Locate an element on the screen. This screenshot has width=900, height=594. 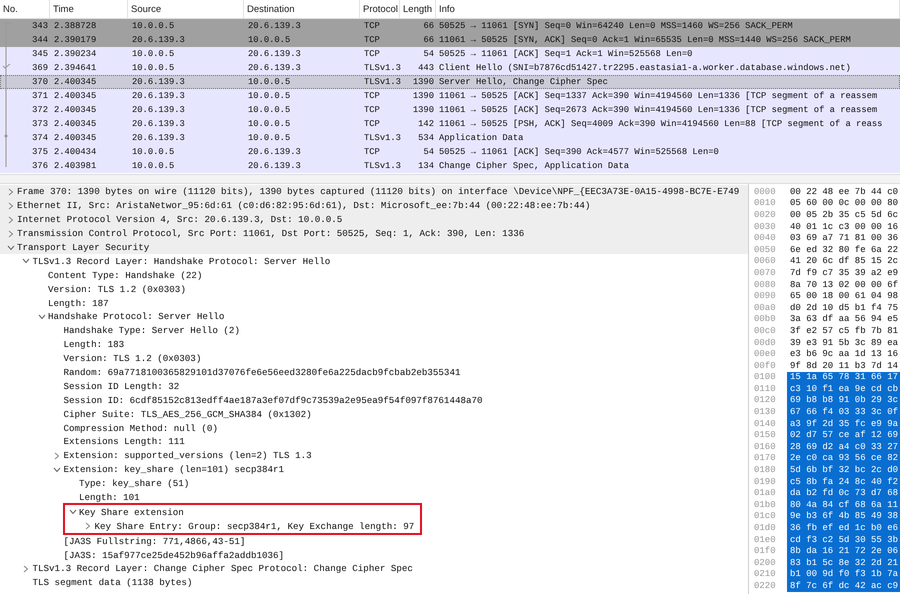
detail-tree-row: Type: key_share (51) is located at coordinates (374, 483).